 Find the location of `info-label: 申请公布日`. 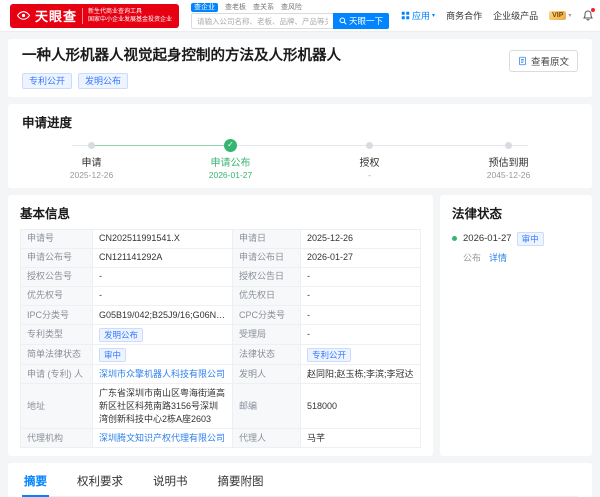

info-label: 申请公布日 is located at coordinates (266, 257).